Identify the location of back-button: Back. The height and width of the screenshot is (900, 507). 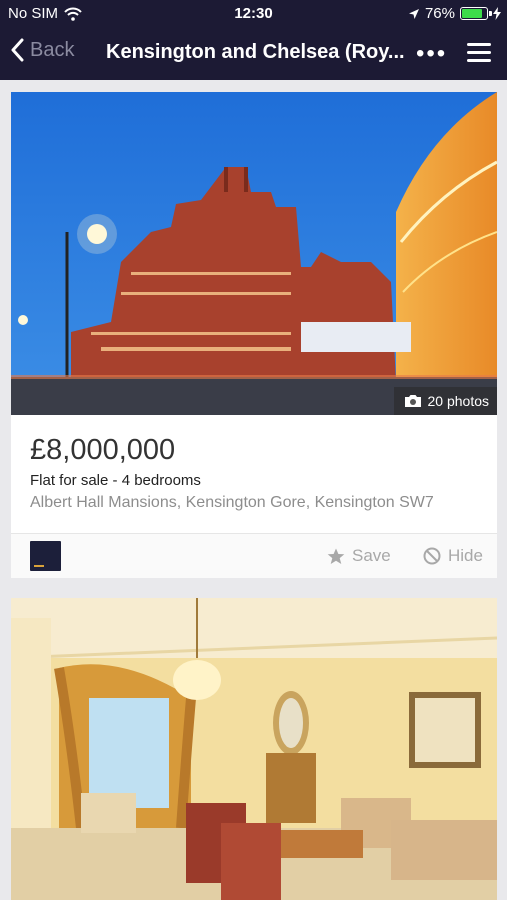
(42, 50).